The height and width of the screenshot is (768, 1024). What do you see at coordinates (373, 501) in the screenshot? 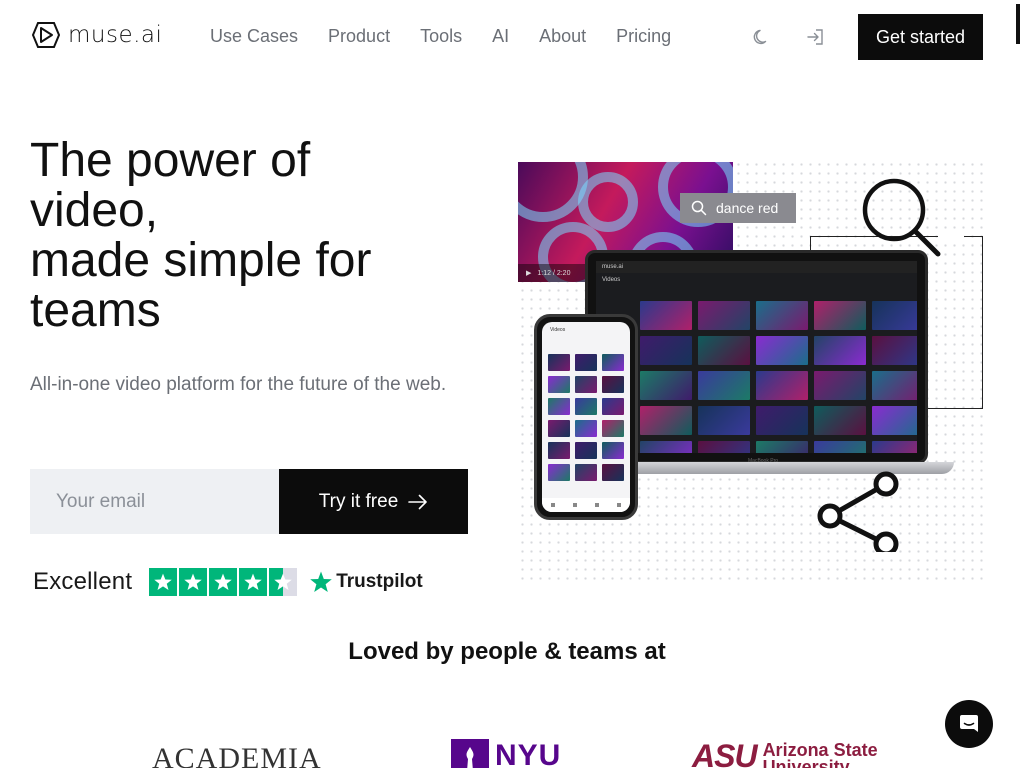
I see `try-it-free-button: Try it free` at bounding box center [373, 501].